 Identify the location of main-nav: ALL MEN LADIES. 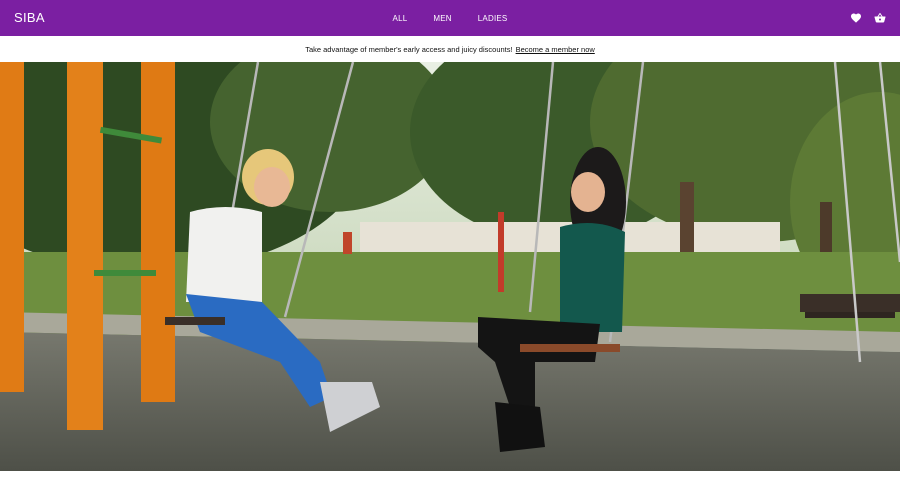
(450, 18).